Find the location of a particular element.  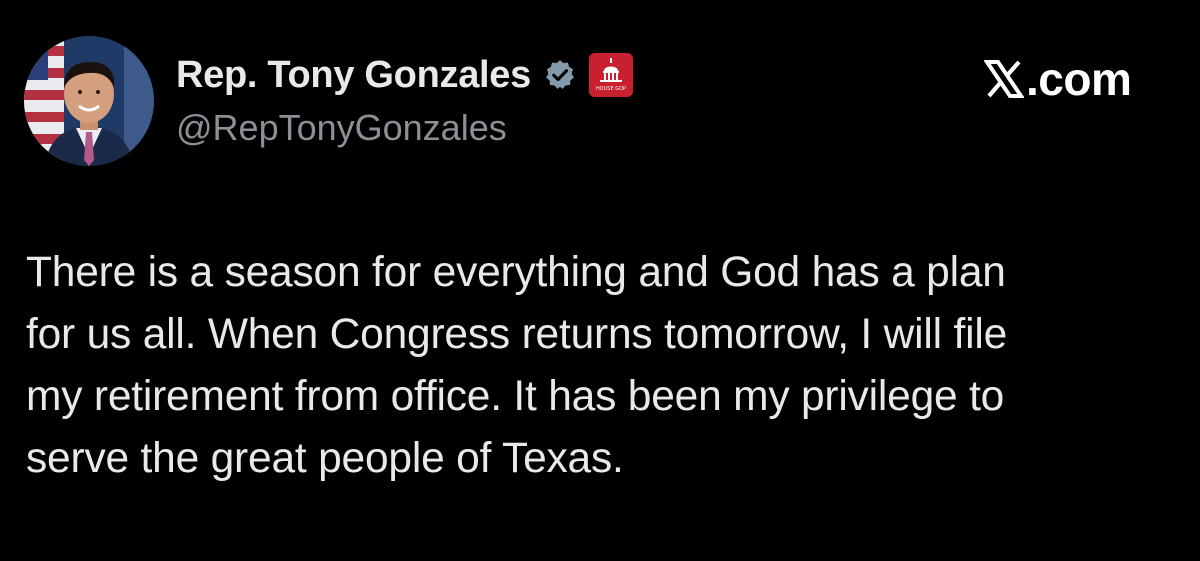

author-display-name: Rep. Tony Gonzales is located at coordinates (353, 75).